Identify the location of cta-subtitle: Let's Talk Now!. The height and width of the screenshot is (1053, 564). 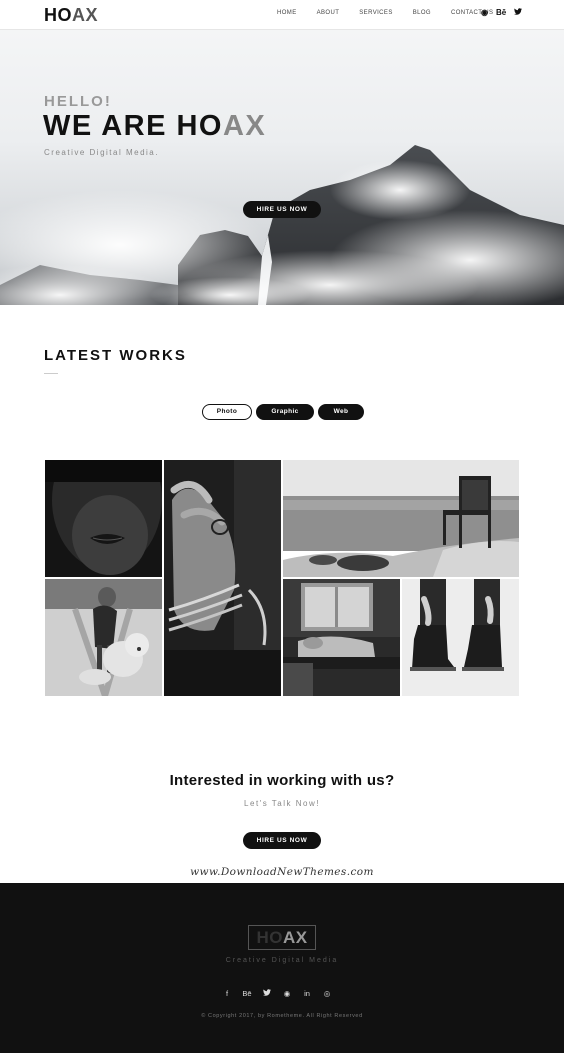
(282, 803).